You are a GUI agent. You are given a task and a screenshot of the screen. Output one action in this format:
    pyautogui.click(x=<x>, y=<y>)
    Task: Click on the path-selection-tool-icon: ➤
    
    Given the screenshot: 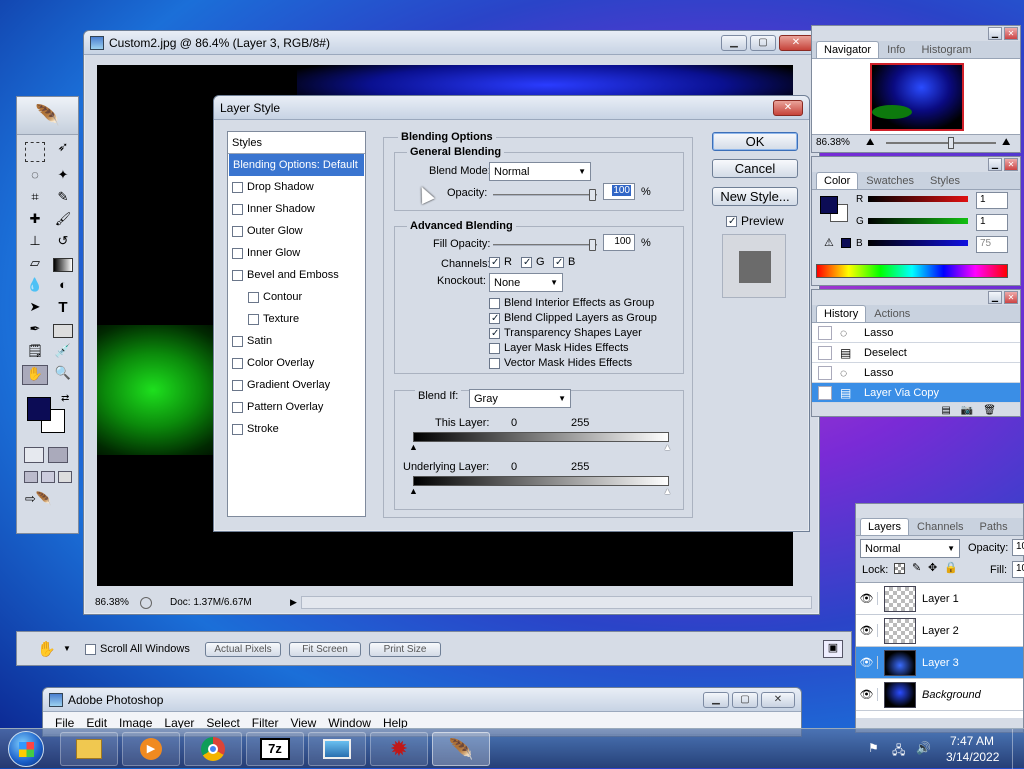 What is the action you would take?
    pyautogui.click(x=35, y=309)
    